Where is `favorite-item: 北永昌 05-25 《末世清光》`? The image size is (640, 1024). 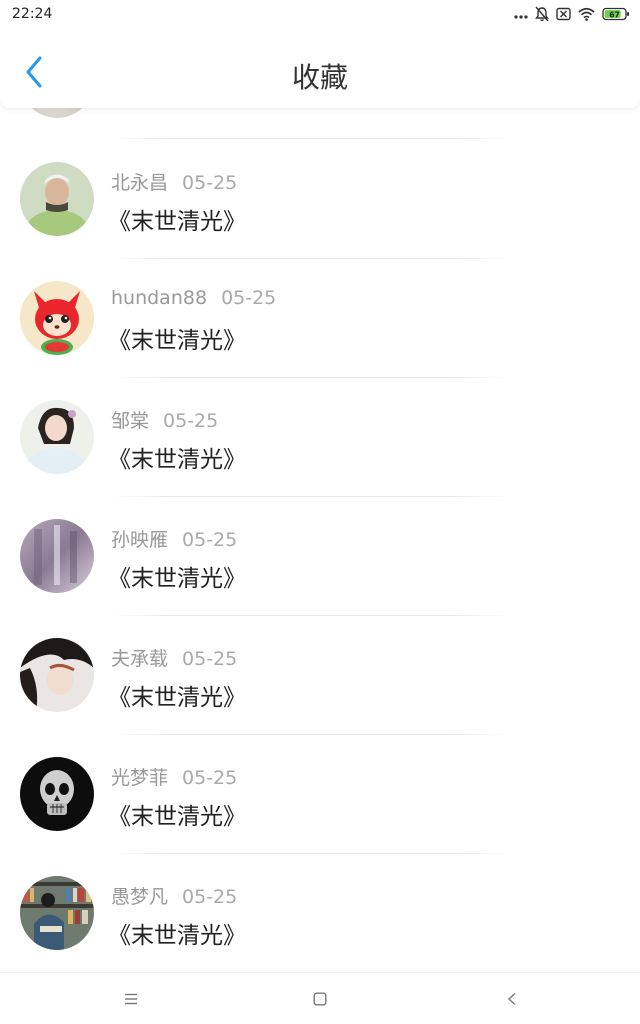
favorite-item: 北永昌 05-25 《末世清光》 is located at coordinates (320, 199).